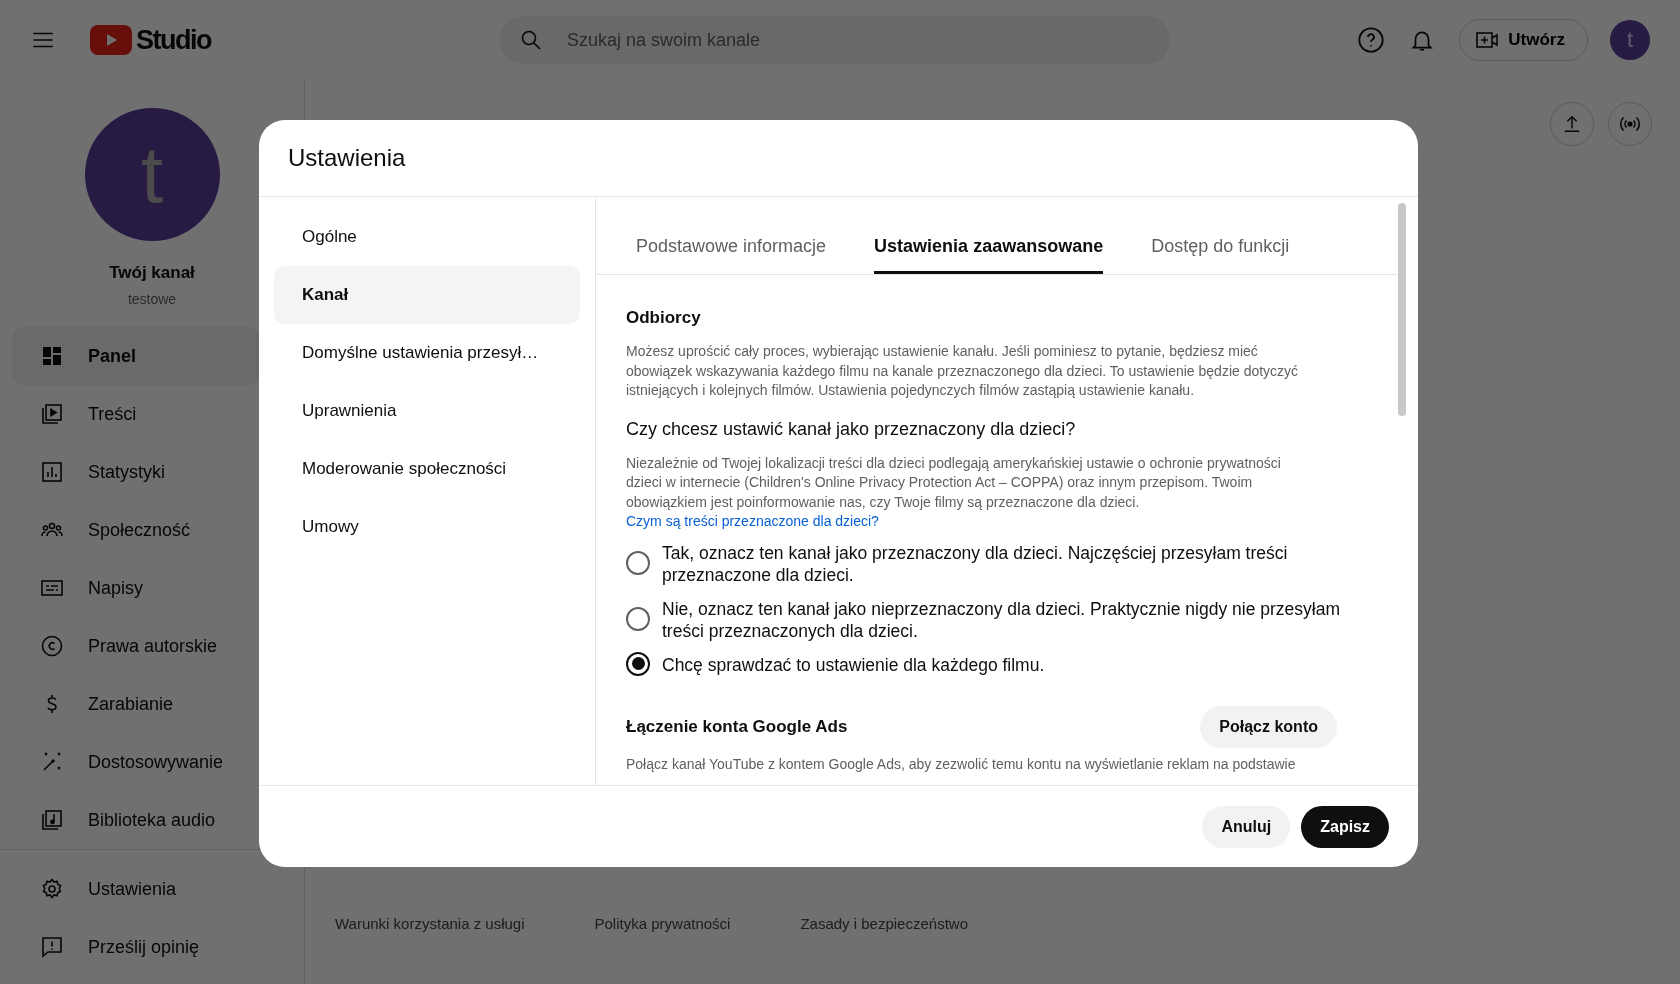 This screenshot has width=1680, height=984. Describe the element at coordinates (136, 704) in the screenshot. I see `sidebar-item: Zarabianie` at that location.